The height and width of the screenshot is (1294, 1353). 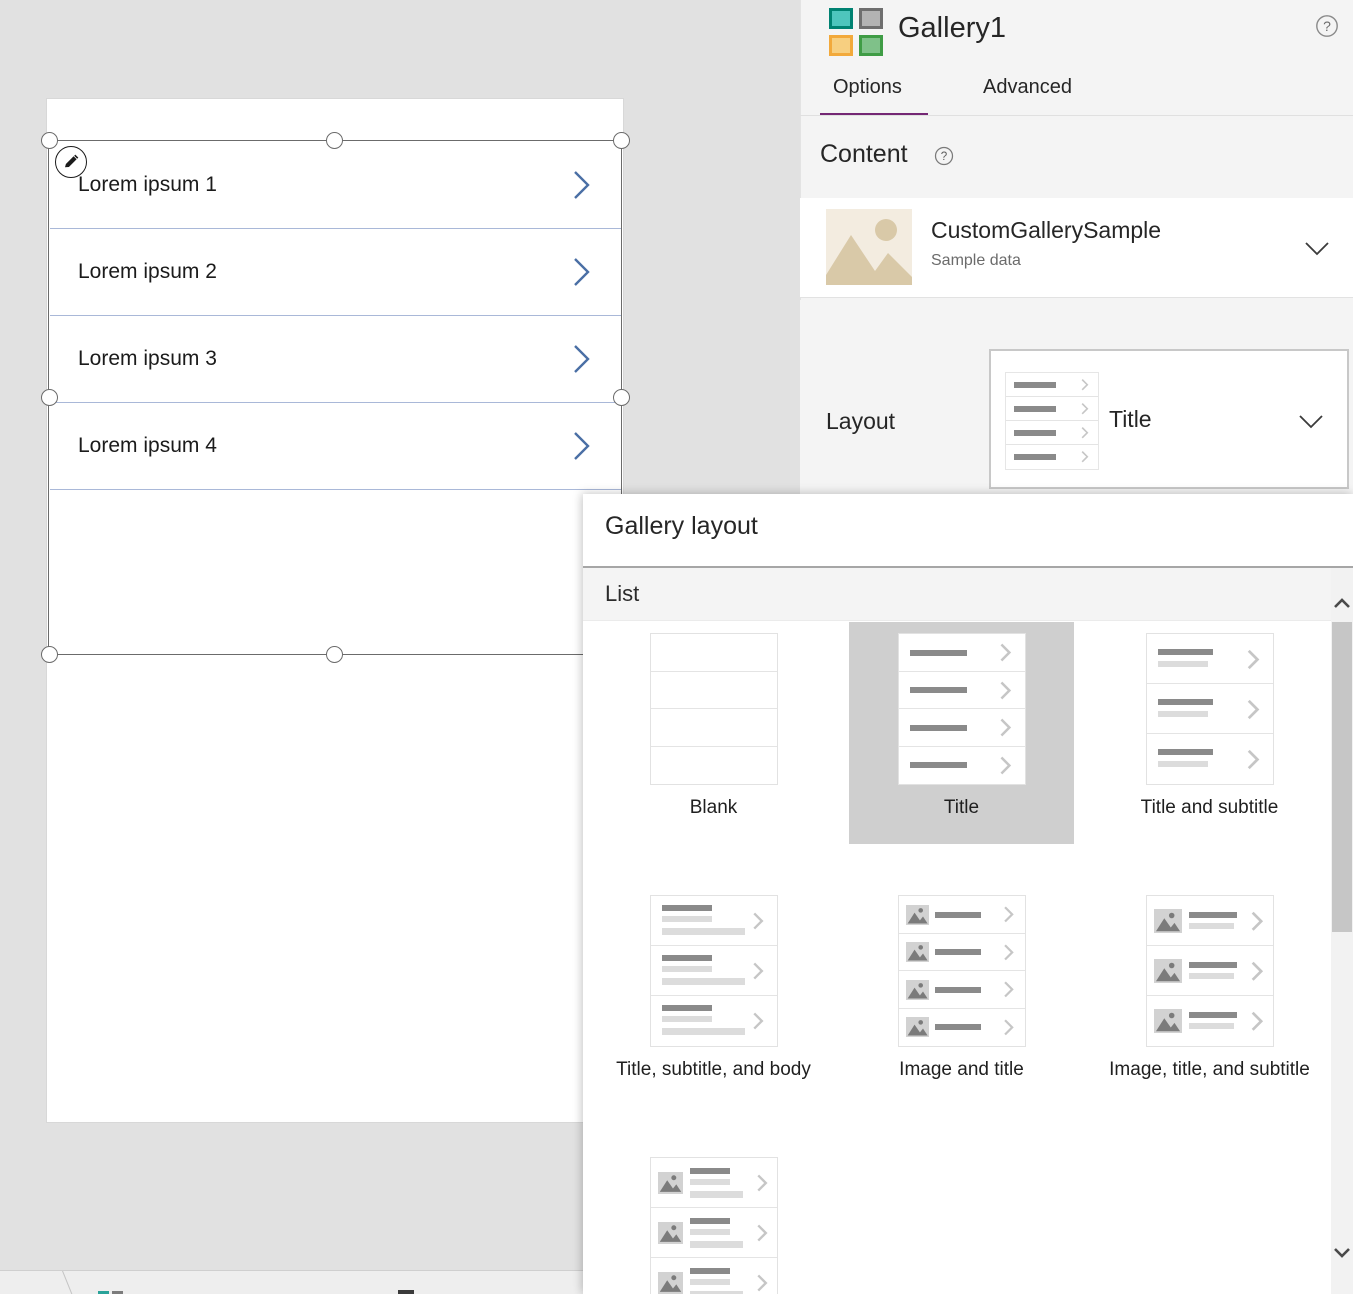 What do you see at coordinates (1169, 419) in the screenshot?
I see `layout-dropdown: Title` at bounding box center [1169, 419].